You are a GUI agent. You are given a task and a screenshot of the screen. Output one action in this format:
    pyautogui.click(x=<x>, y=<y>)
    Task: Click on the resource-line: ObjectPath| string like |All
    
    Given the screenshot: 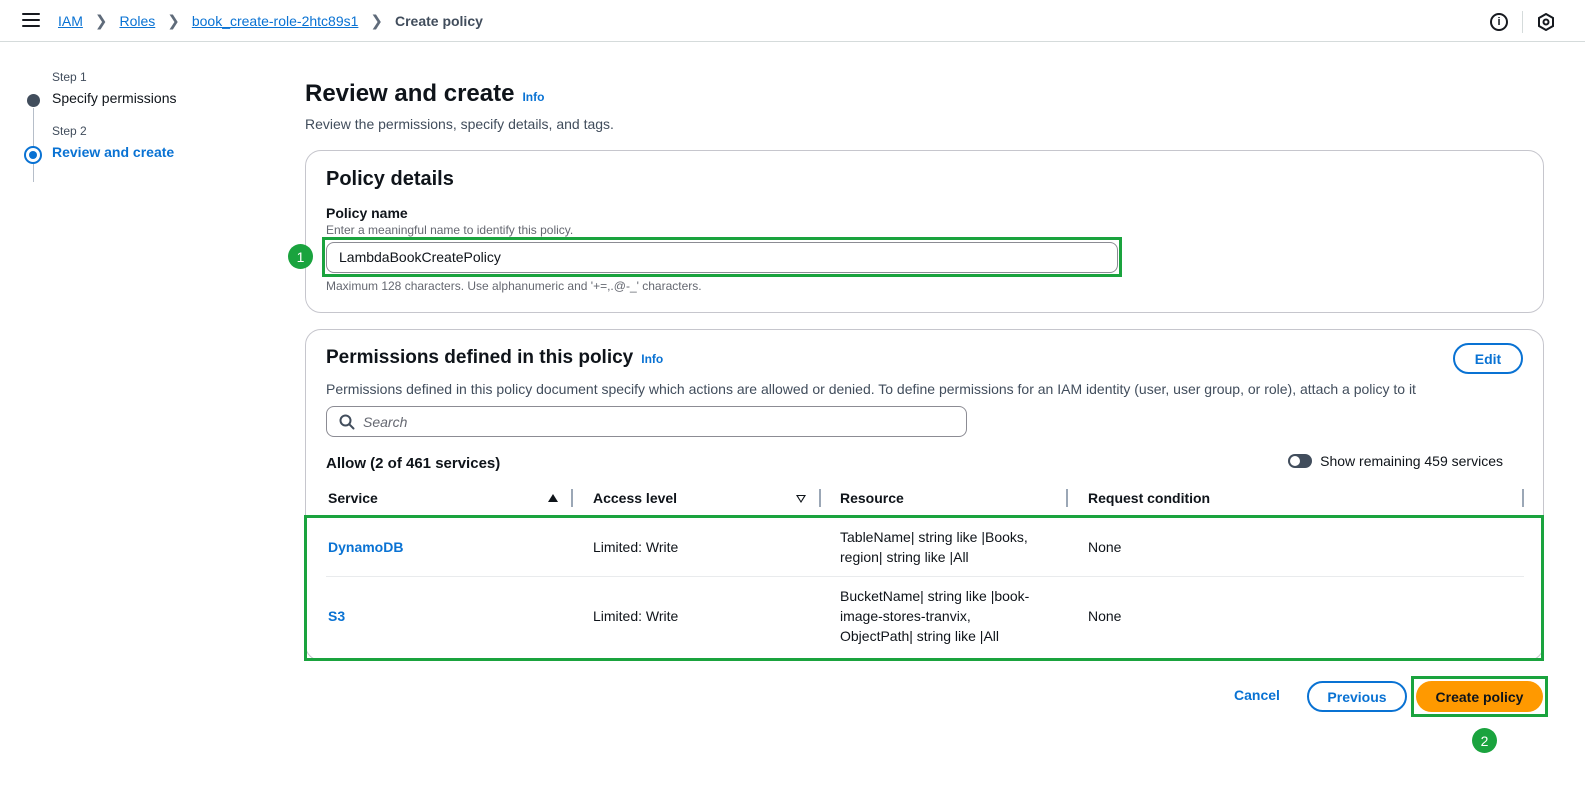 What is the action you would take?
    pyautogui.click(x=920, y=636)
    